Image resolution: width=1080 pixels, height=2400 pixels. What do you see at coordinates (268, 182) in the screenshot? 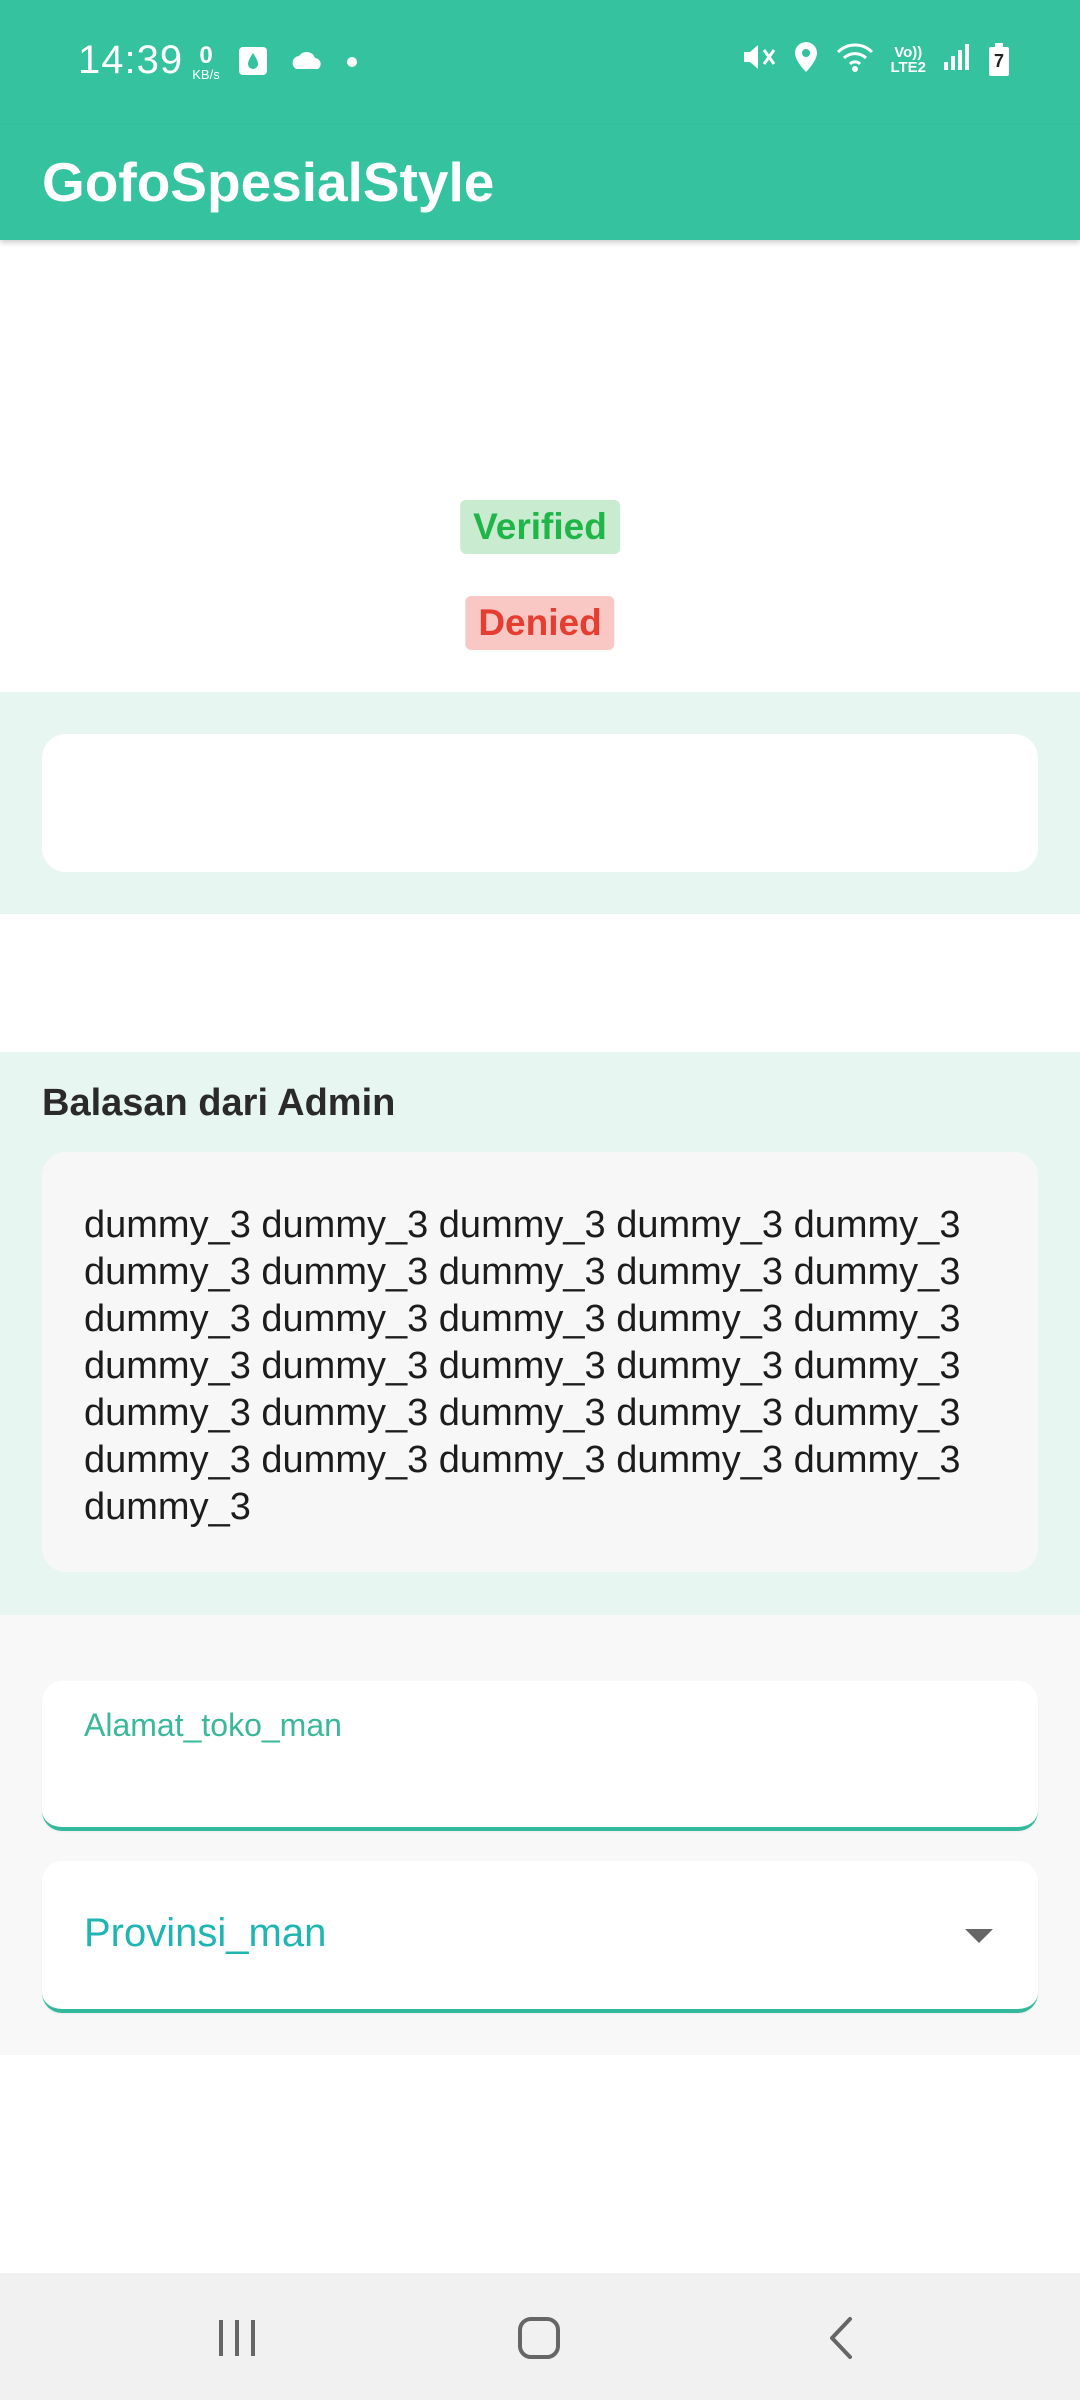
I see `page-title: GofoSpesialStyle` at bounding box center [268, 182].